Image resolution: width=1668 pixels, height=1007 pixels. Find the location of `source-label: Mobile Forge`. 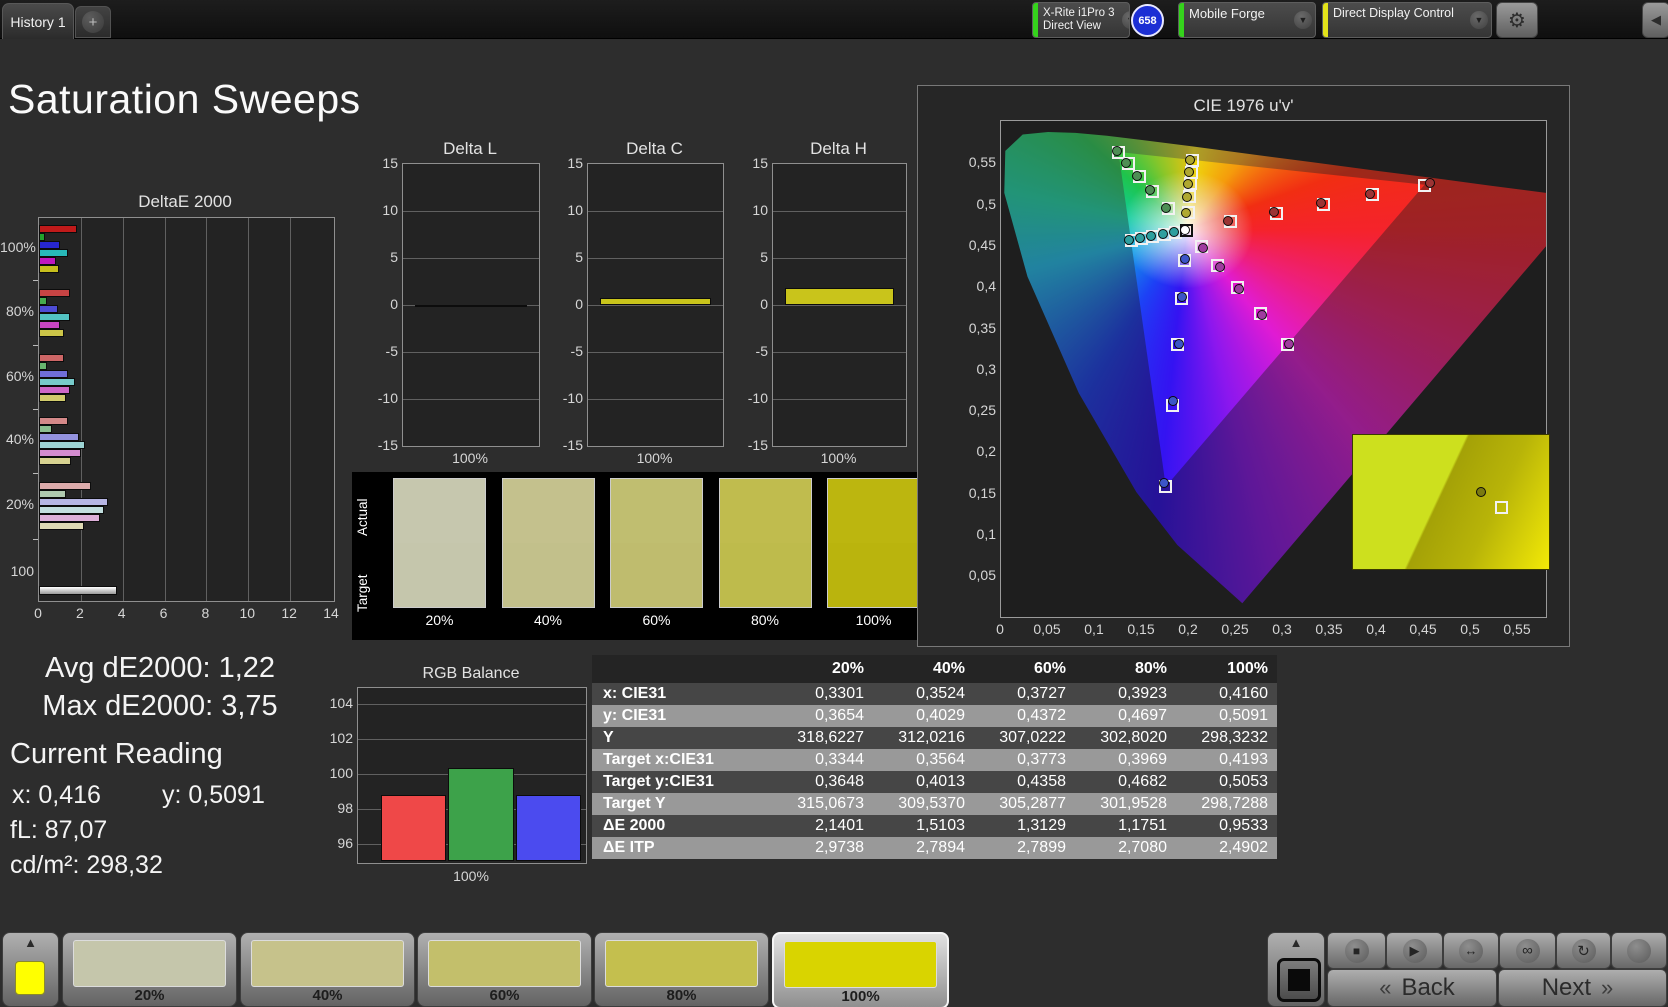

source-label: Mobile Forge is located at coordinates (1227, 13).